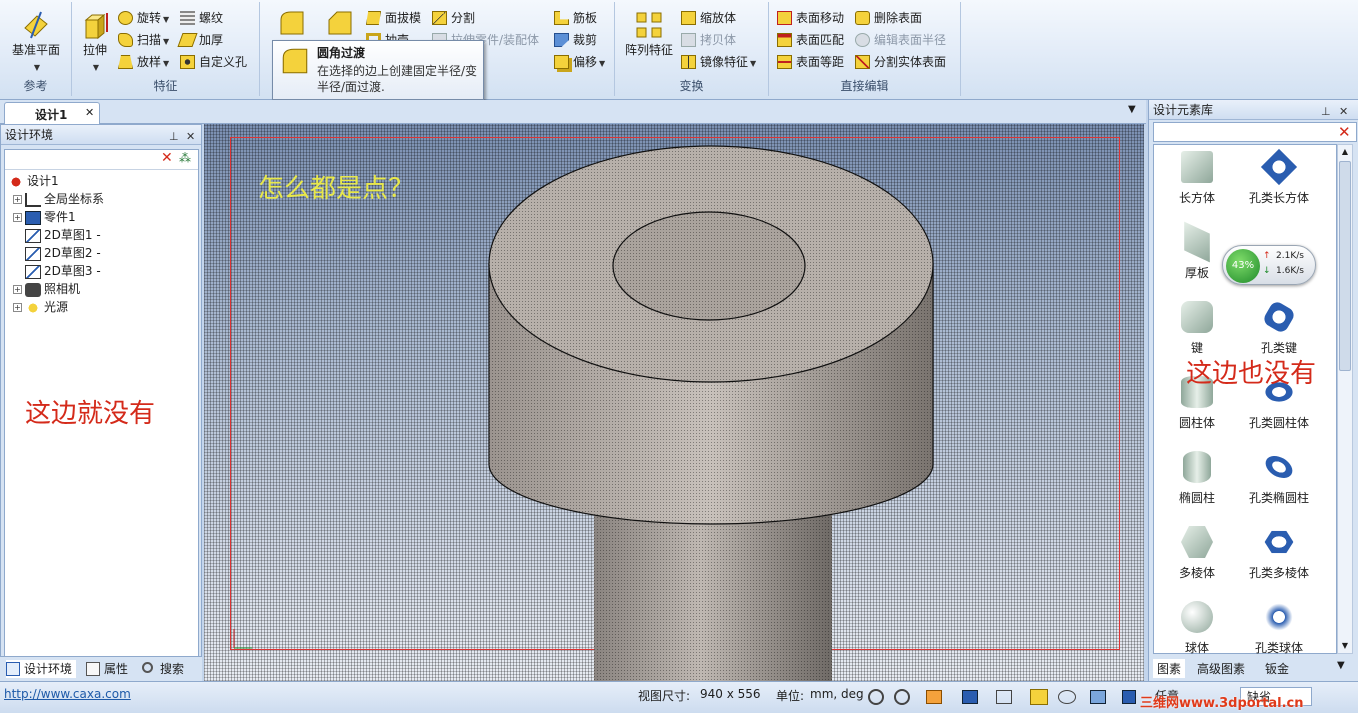  I want to click on glasses-icon, so click(1067, 697).